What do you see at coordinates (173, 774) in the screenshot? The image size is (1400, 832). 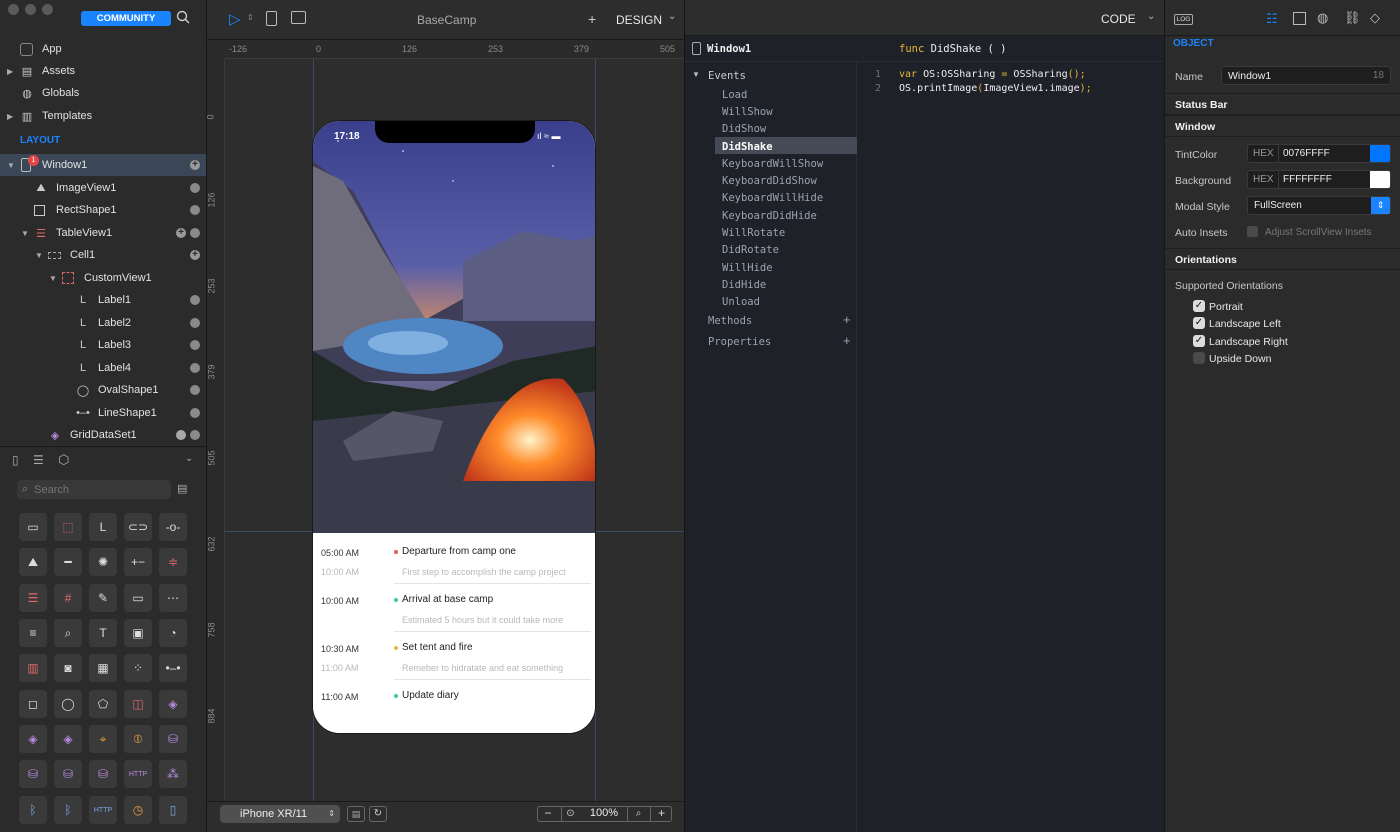 I see `cluster-widget-icon: ⁂` at bounding box center [173, 774].